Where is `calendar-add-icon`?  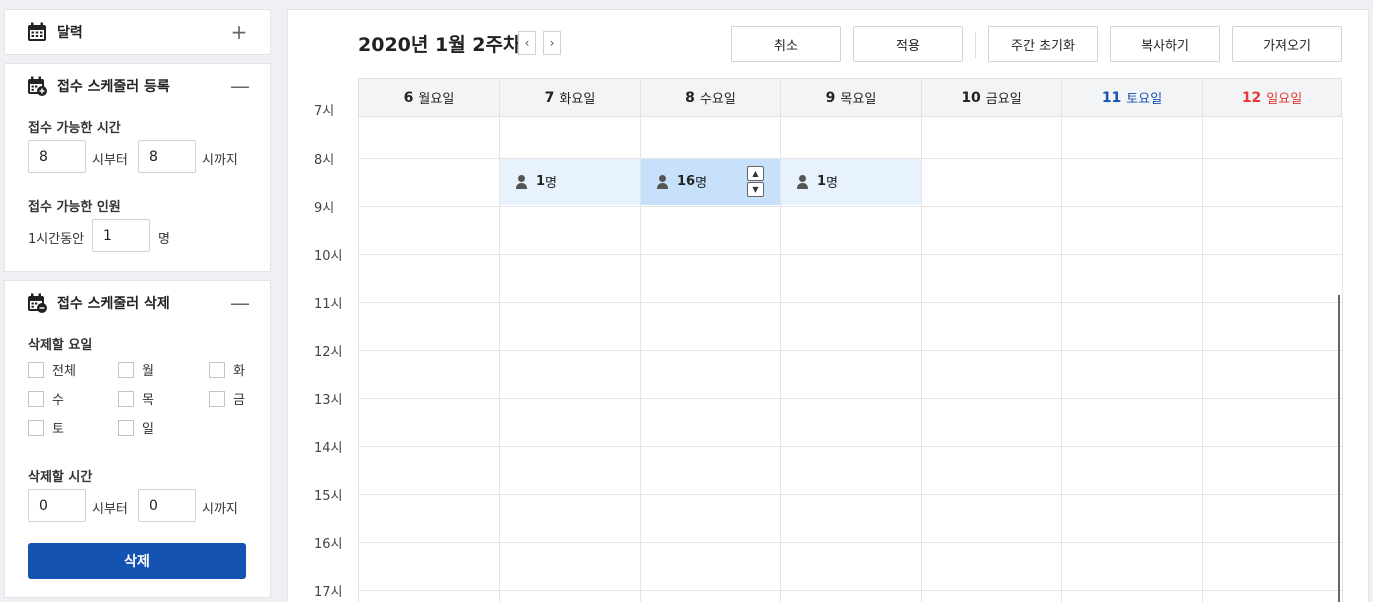 calendar-add-icon is located at coordinates (37, 86).